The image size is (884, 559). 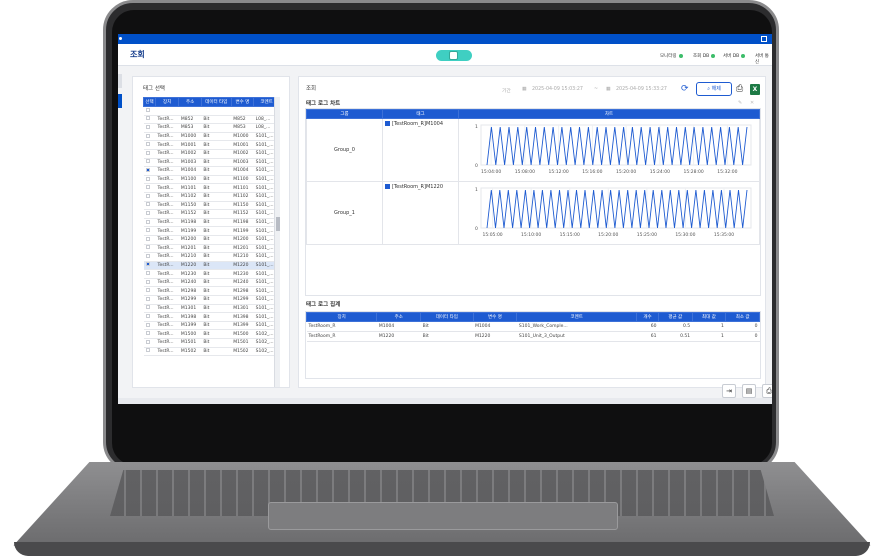 What do you see at coordinates (714, 89) in the screenshot?
I see `search-button: ⌕ 해제` at bounding box center [714, 89].